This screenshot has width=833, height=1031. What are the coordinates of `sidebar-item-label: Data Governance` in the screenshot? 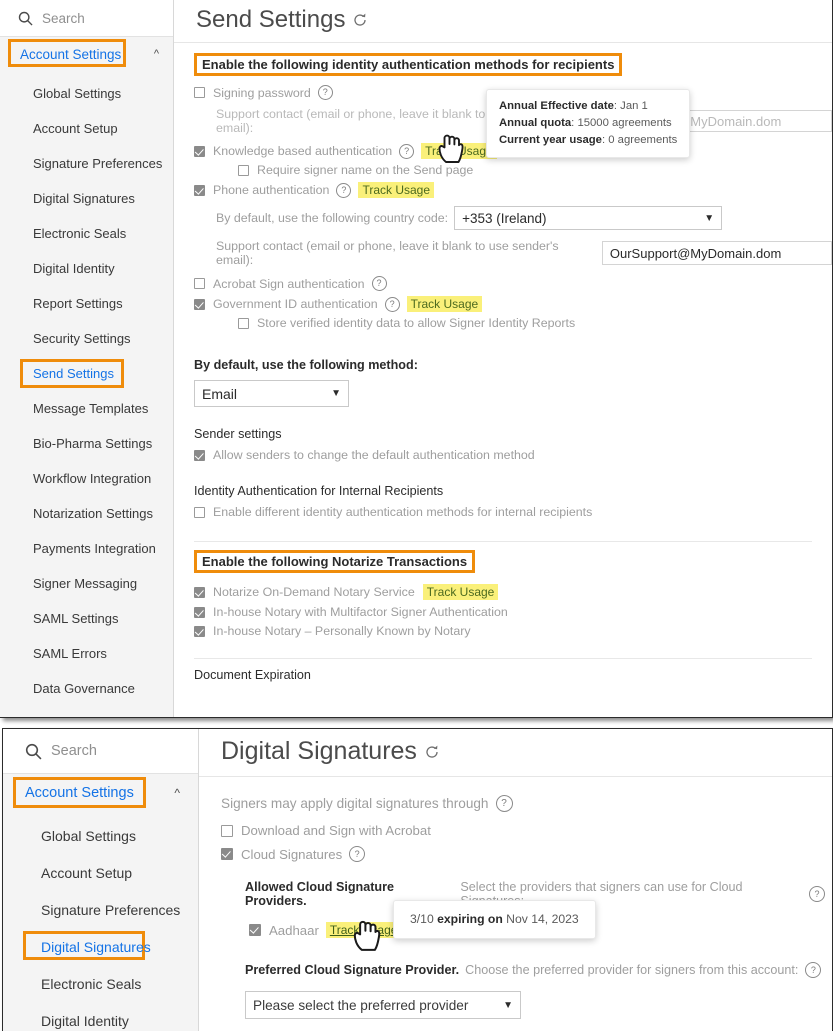 It's located at (84, 688).